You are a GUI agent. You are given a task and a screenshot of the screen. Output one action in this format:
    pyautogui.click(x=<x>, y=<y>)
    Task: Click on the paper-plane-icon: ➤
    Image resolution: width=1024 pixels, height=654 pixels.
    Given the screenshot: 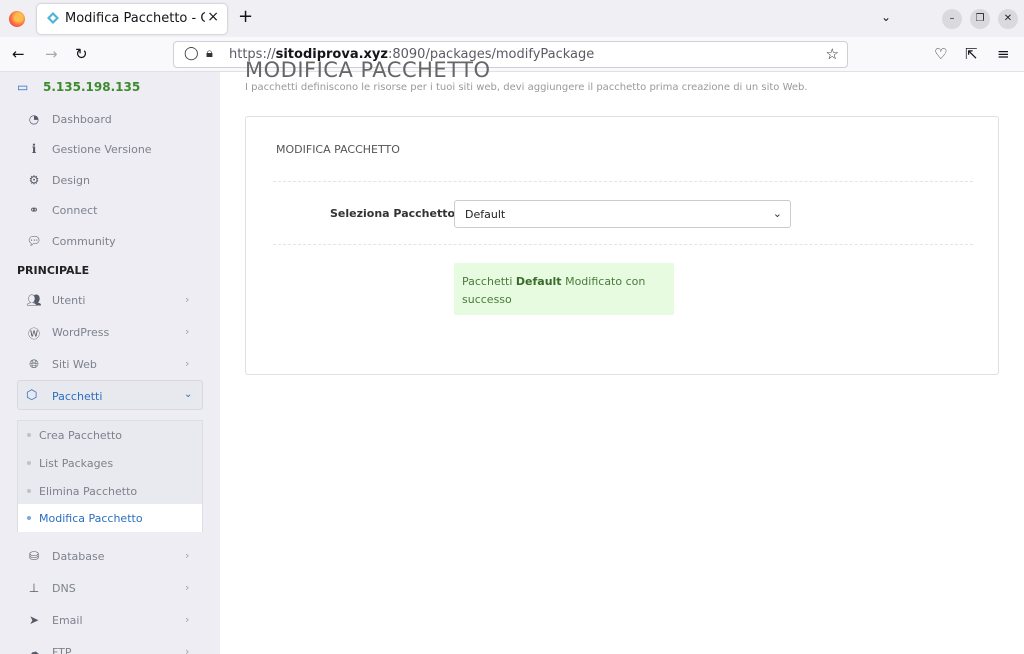 What is the action you would take?
    pyautogui.click(x=34, y=620)
    